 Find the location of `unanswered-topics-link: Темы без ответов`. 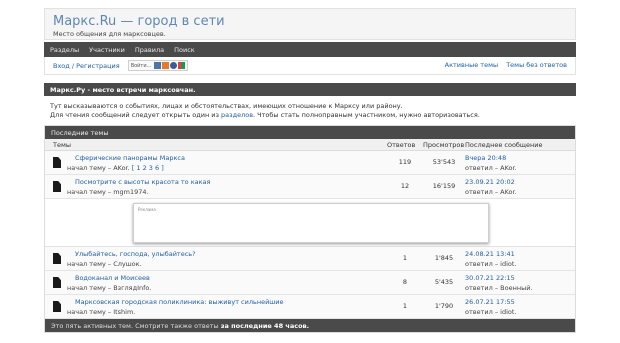

unanswered-topics-link: Темы без ответов is located at coordinates (536, 65).